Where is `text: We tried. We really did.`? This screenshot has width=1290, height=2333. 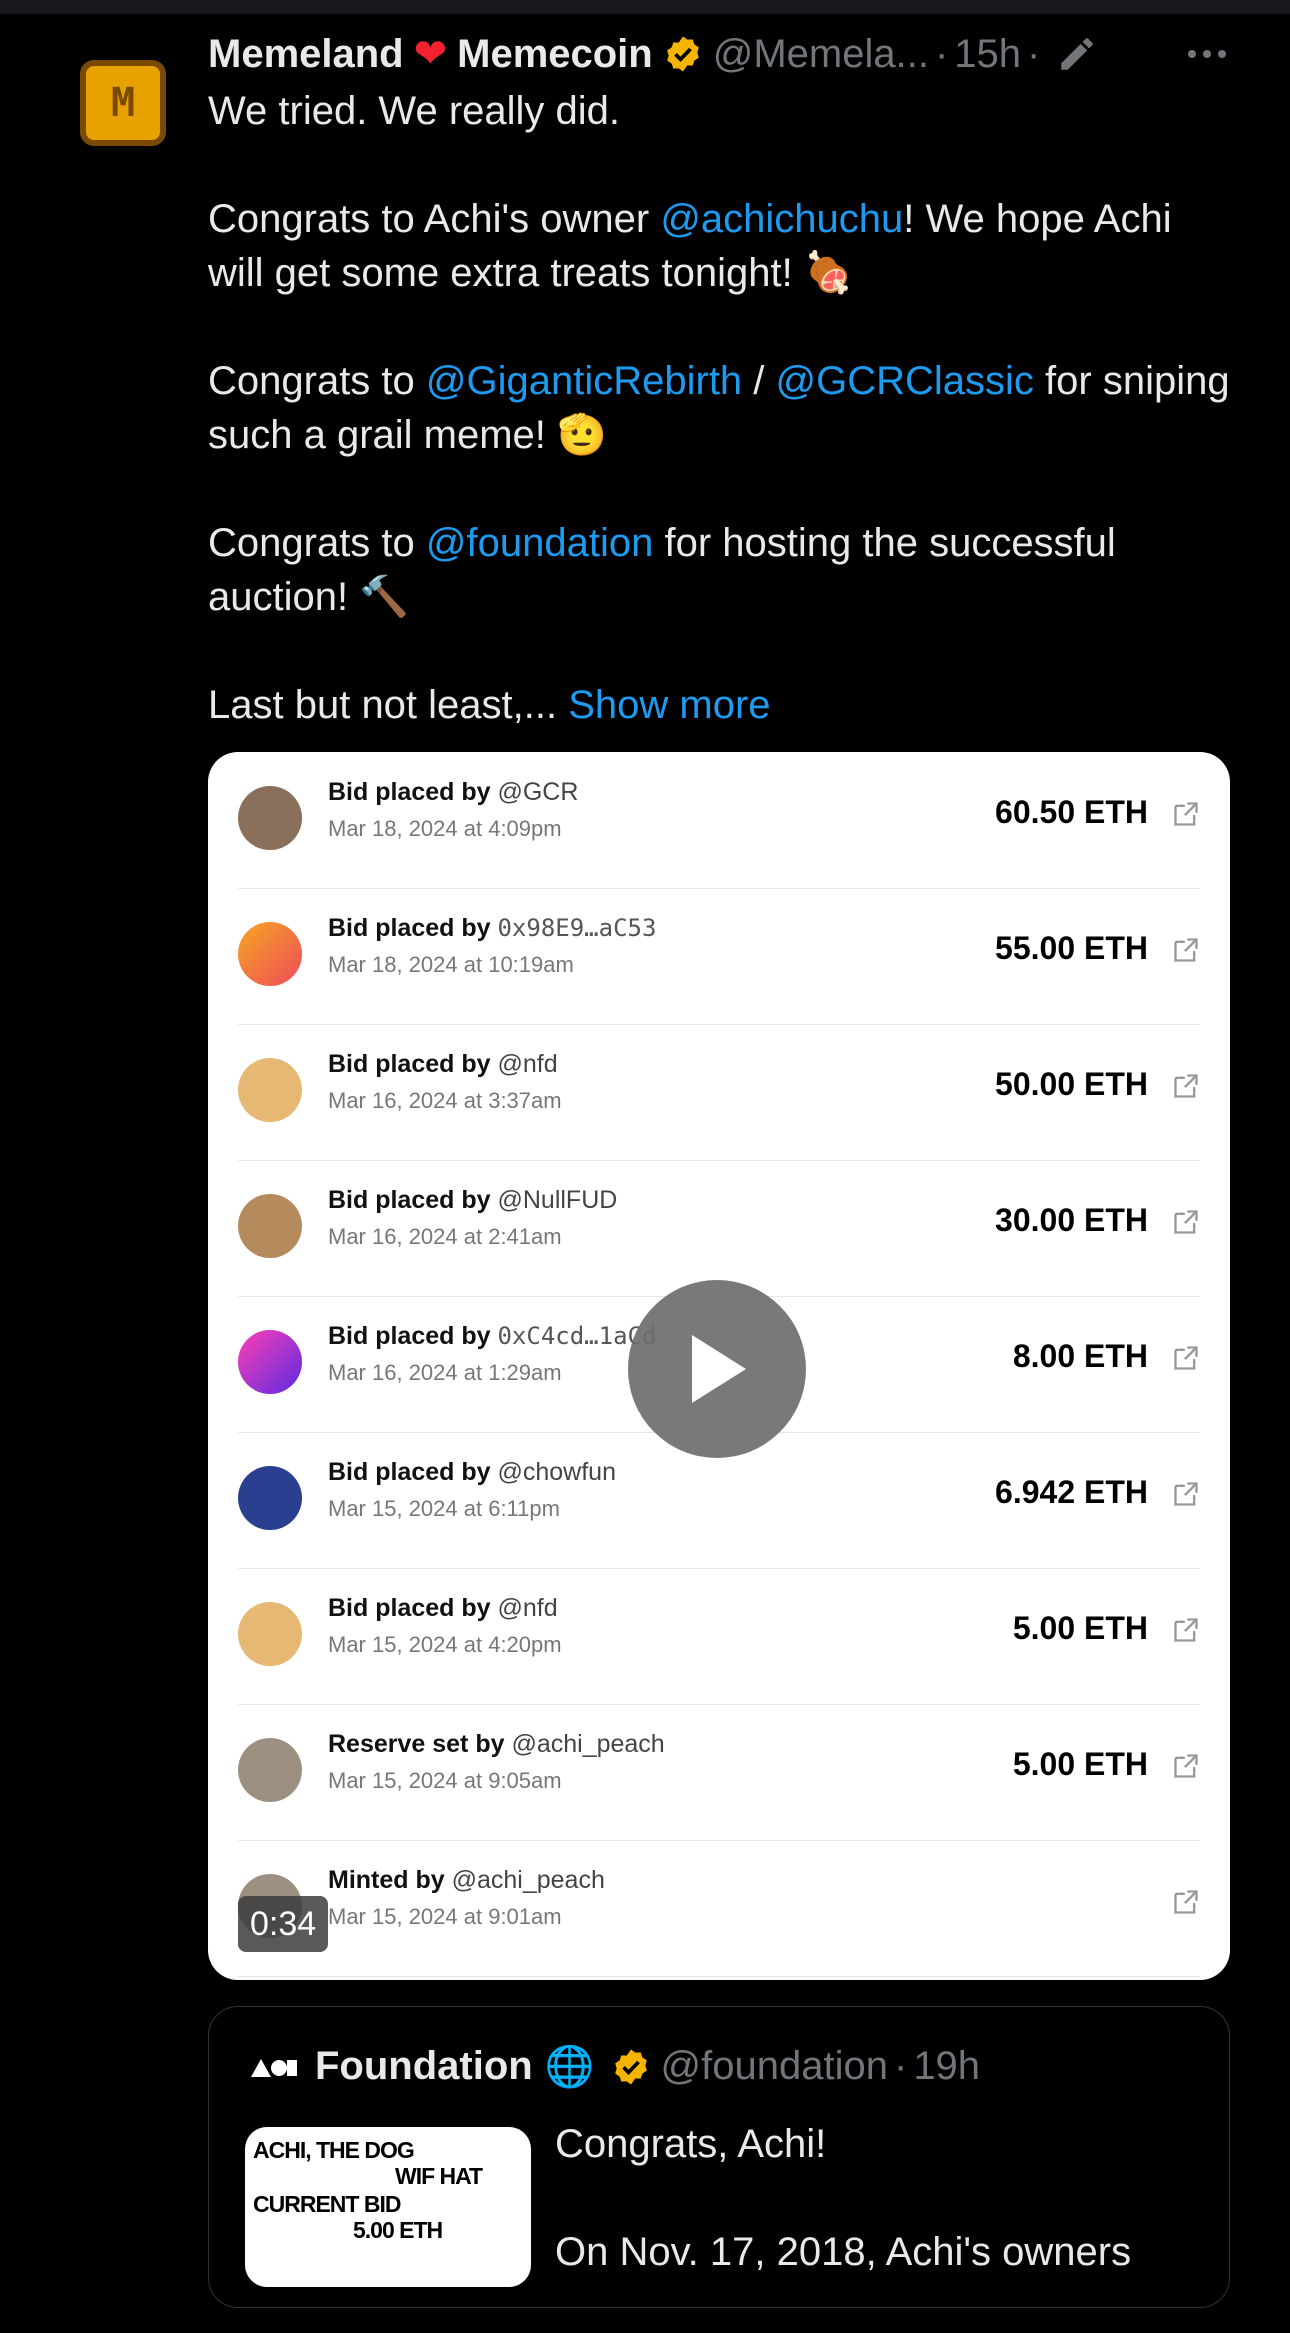
text: We tried. We really did. is located at coordinates (414, 111).